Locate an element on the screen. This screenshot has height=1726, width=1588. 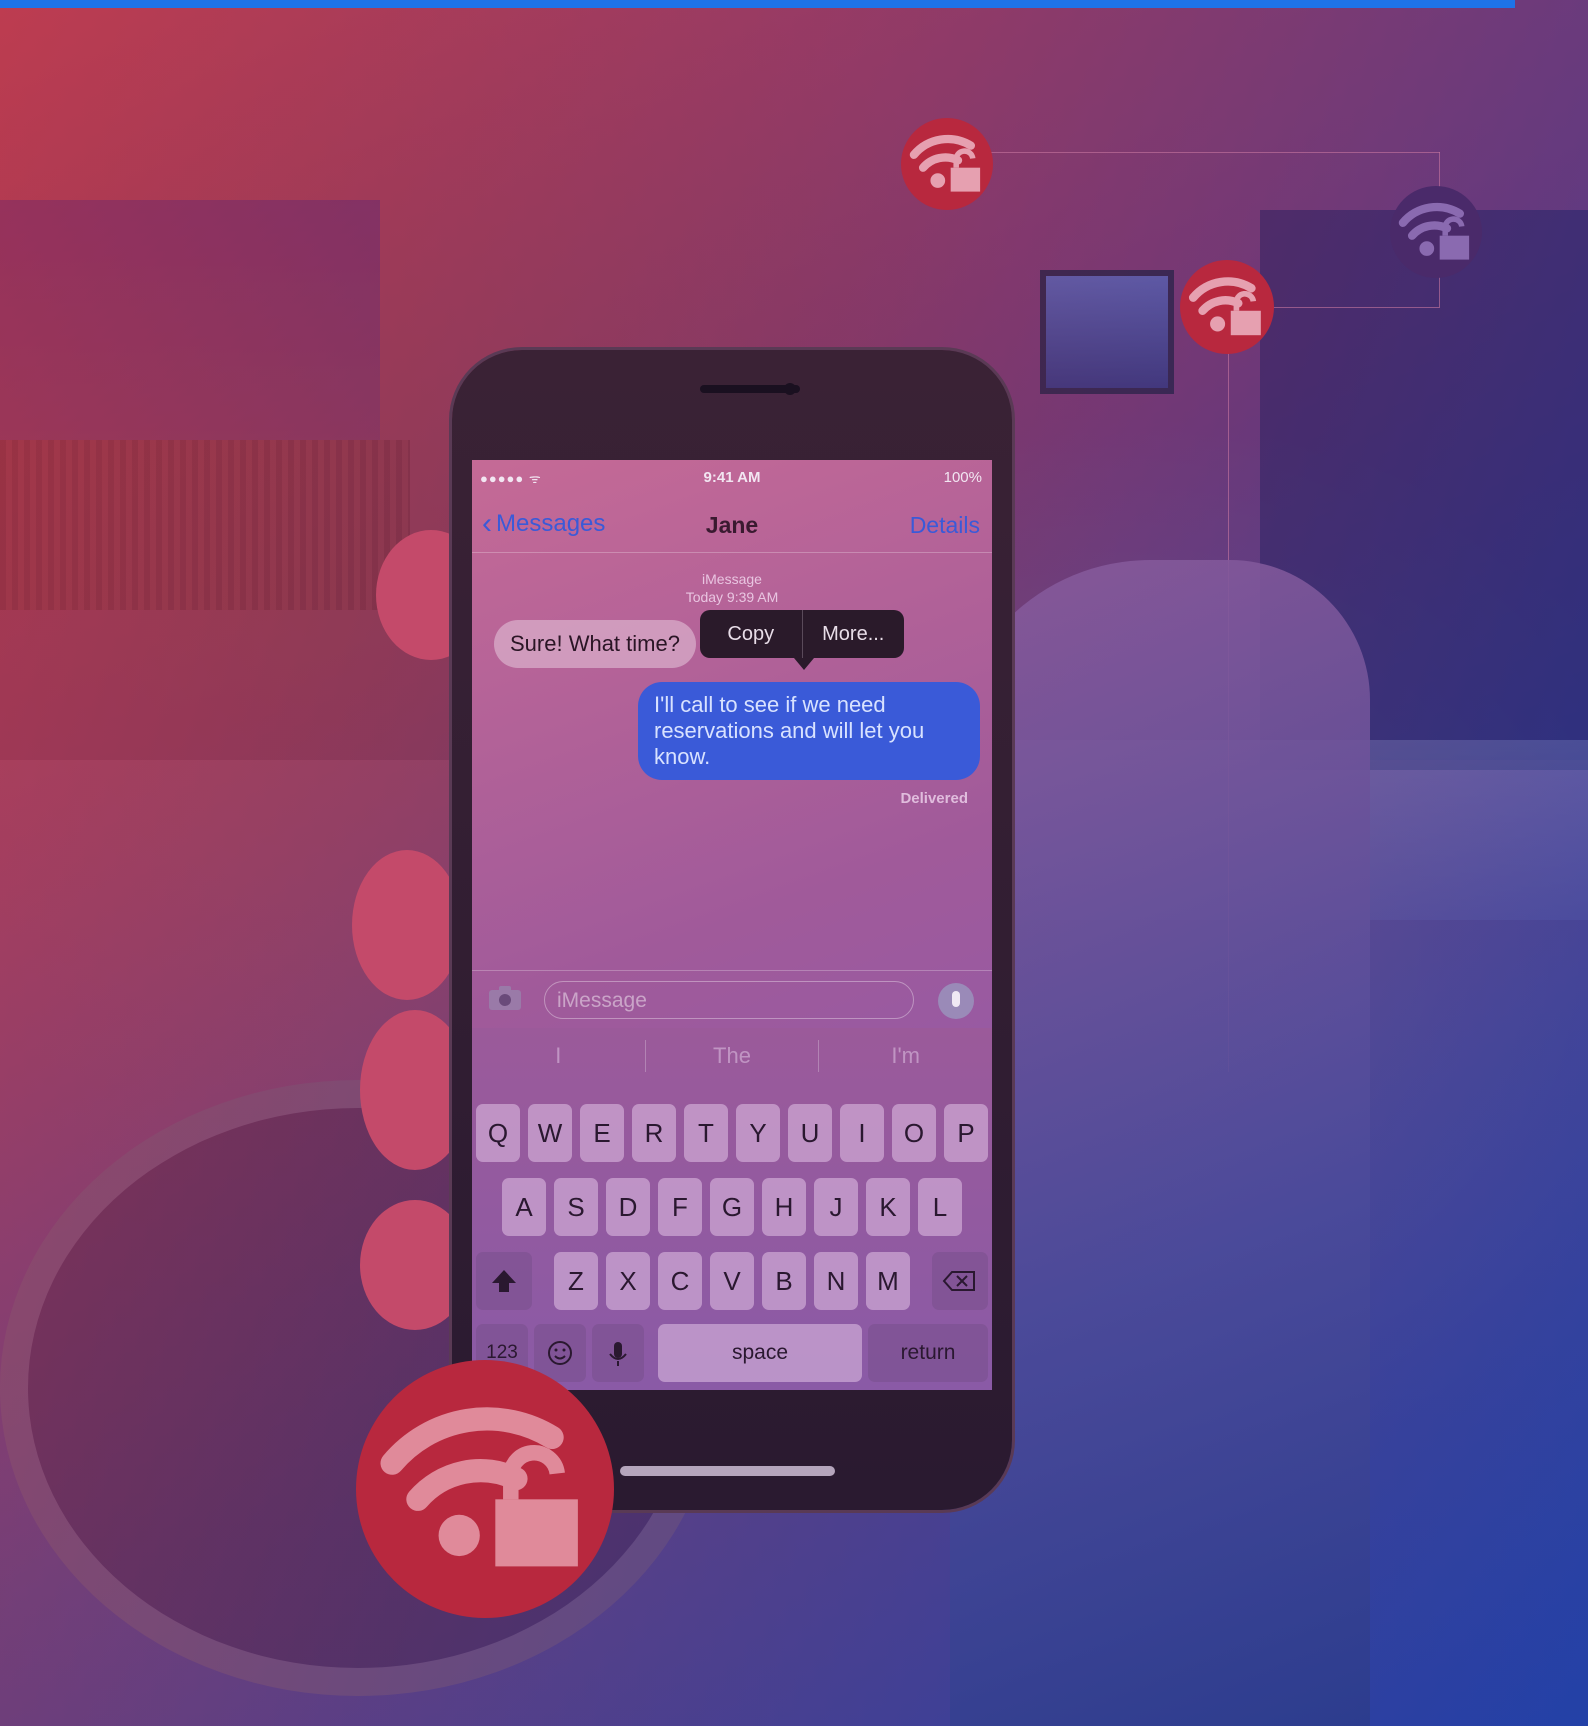
key: V is located at coordinates (732, 1281).